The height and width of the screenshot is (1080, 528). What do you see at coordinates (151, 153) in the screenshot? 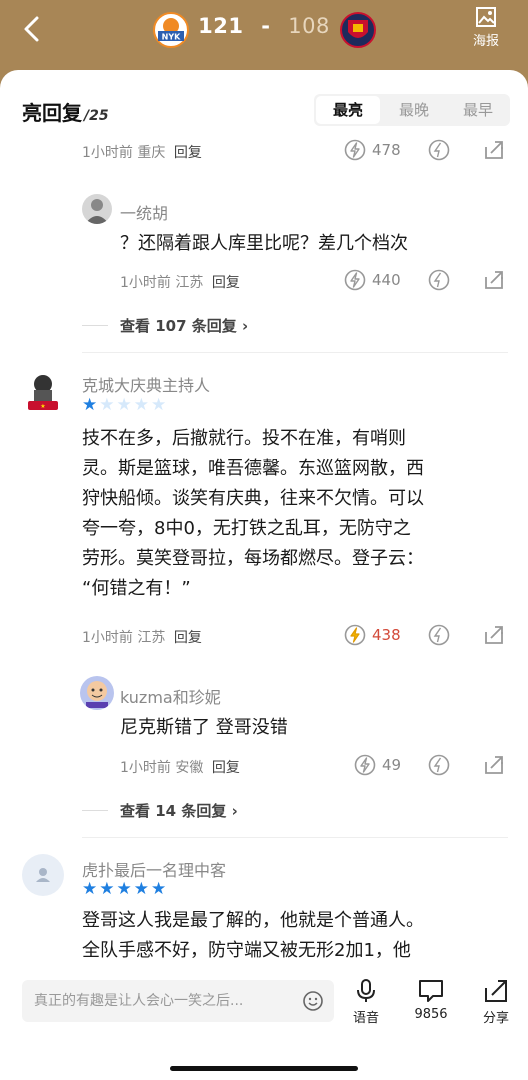
I see `meta-location: 重庆` at bounding box center [151, 153].